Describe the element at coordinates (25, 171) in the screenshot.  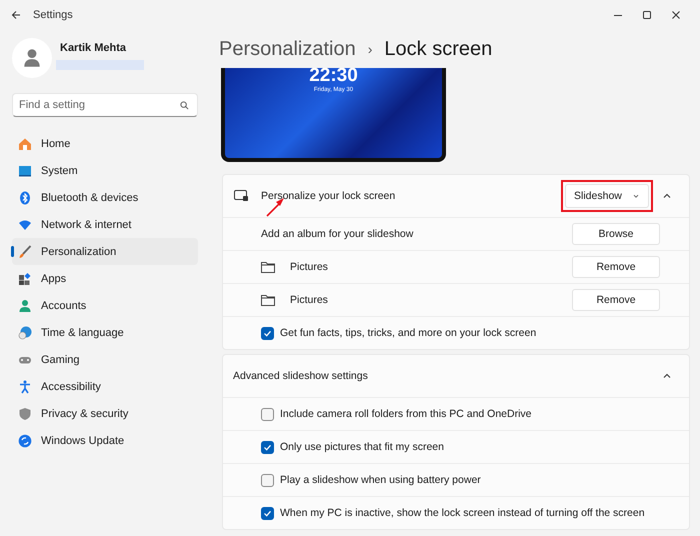
I see `monitor-icon` at that location.